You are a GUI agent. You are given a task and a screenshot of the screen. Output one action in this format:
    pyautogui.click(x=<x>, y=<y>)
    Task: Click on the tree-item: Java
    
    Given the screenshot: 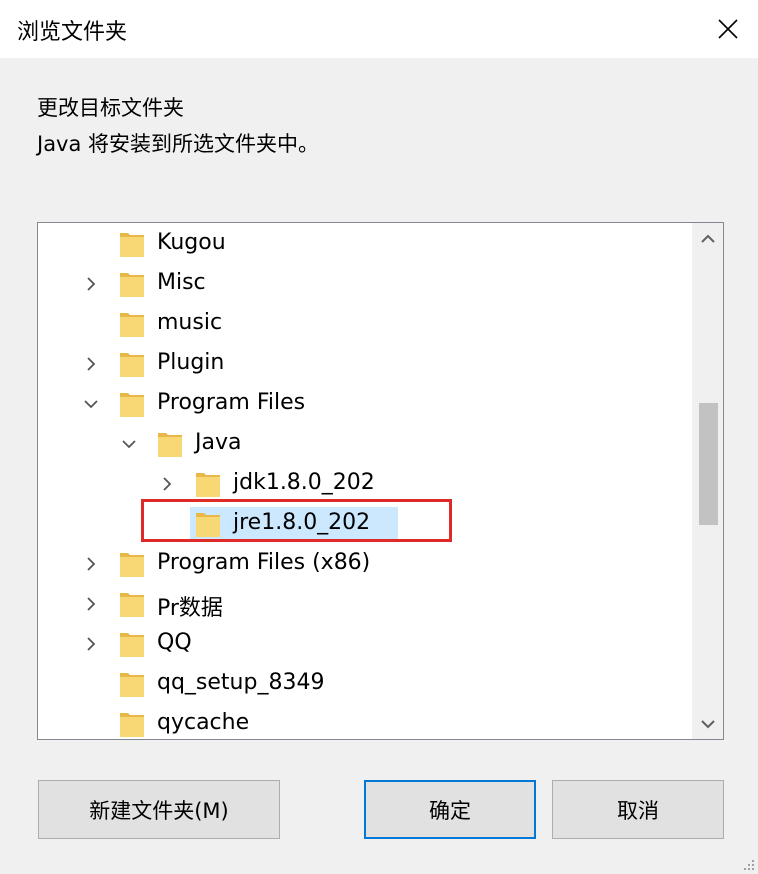 What is the action you would take?
    pyautogui.click(x=365, y=444)
    